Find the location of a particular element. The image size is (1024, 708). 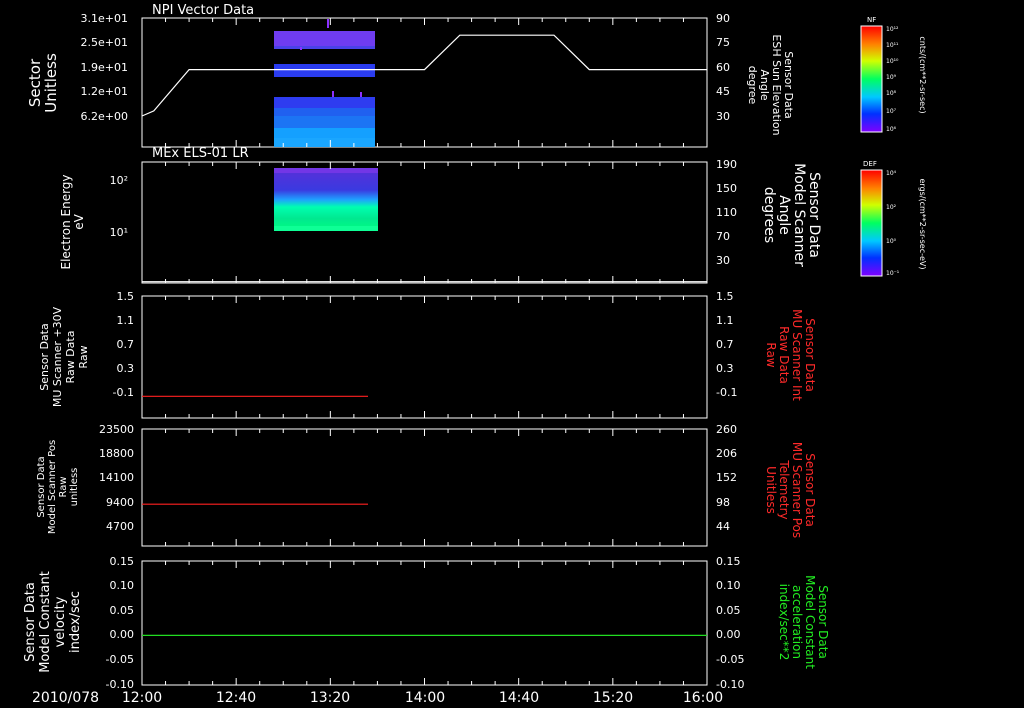

panel-3-y2label: Sensor Data MU Scanner Int Raw Data Raw is located at coordinates (790, 355).